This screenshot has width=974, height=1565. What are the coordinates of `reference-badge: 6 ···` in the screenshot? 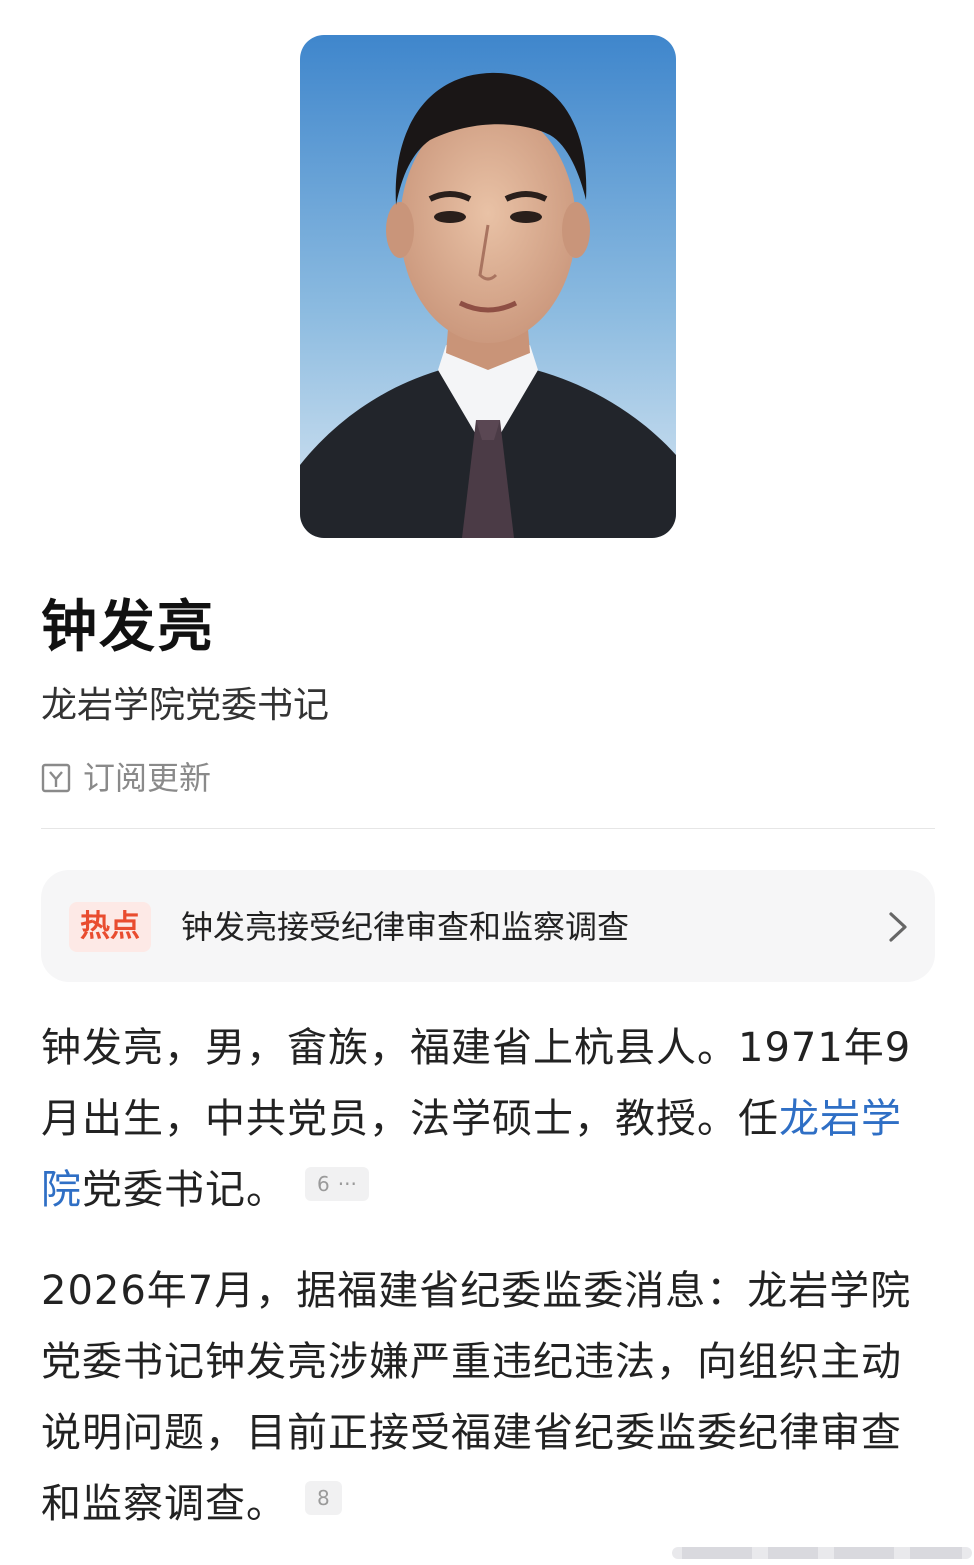 It's located at (337, 1184).